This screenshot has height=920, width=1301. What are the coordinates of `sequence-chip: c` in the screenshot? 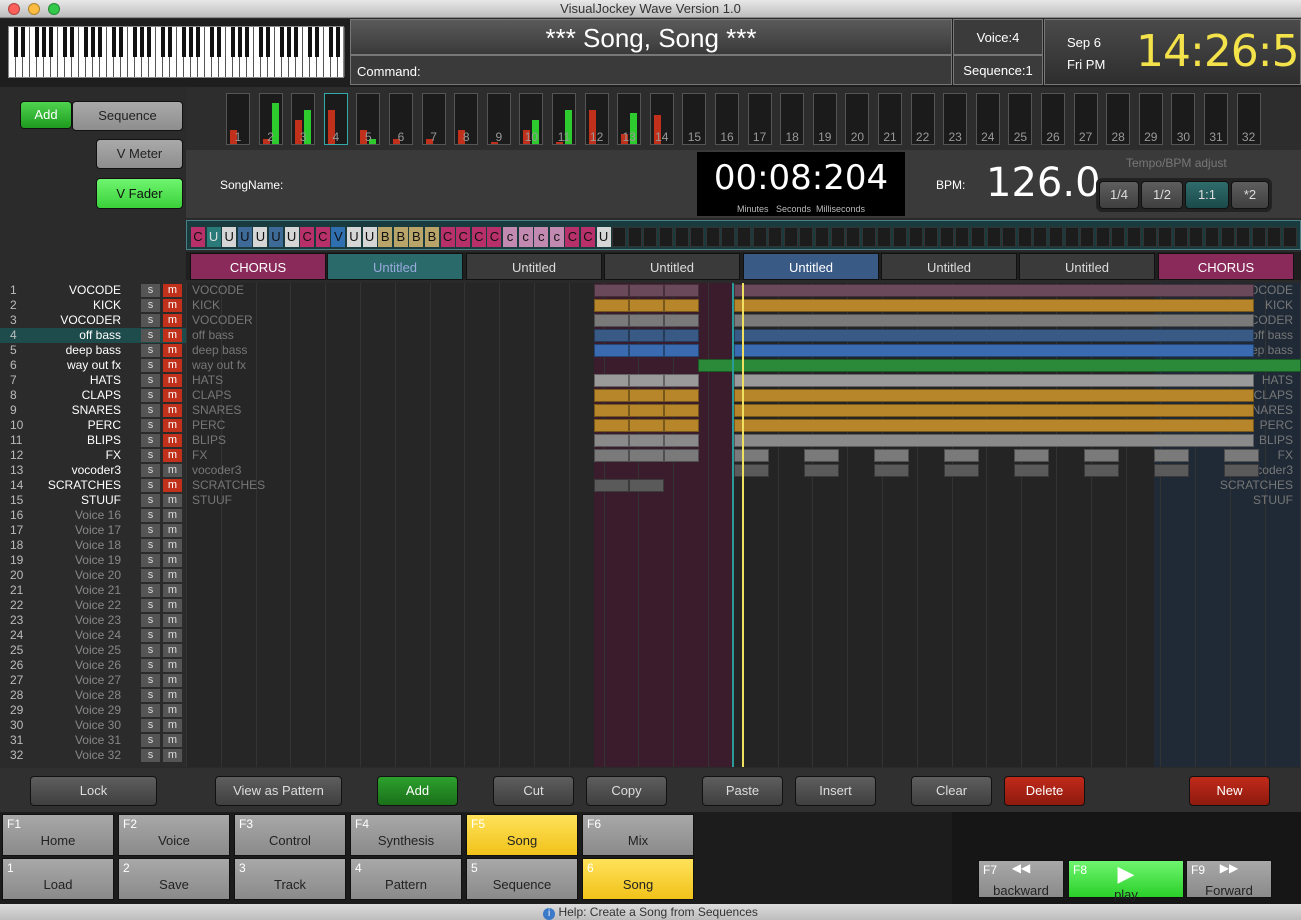 It's located at (541, 237).